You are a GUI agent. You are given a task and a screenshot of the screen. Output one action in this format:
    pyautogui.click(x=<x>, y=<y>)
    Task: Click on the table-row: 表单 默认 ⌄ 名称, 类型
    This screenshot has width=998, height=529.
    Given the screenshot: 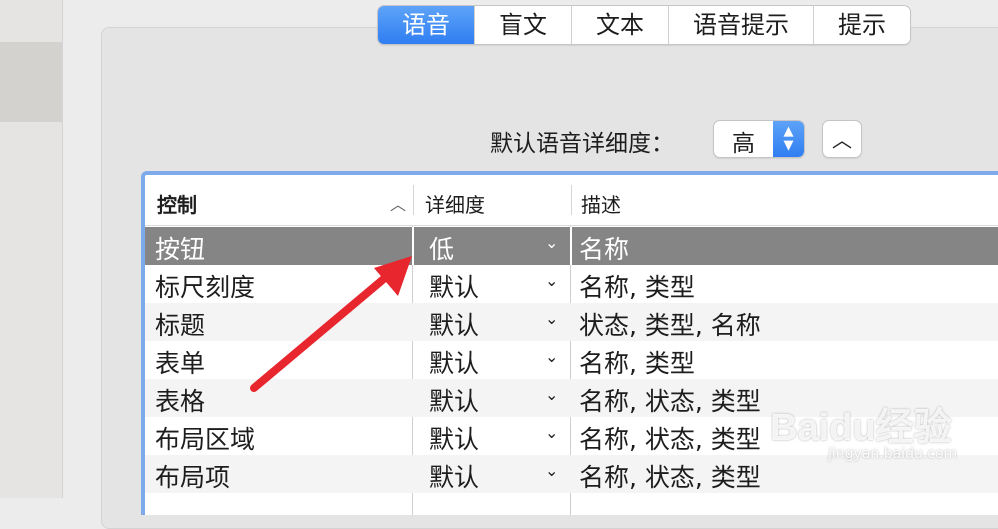 What is the action you would take?
    pyautogui.click(x=571, y=360)
    